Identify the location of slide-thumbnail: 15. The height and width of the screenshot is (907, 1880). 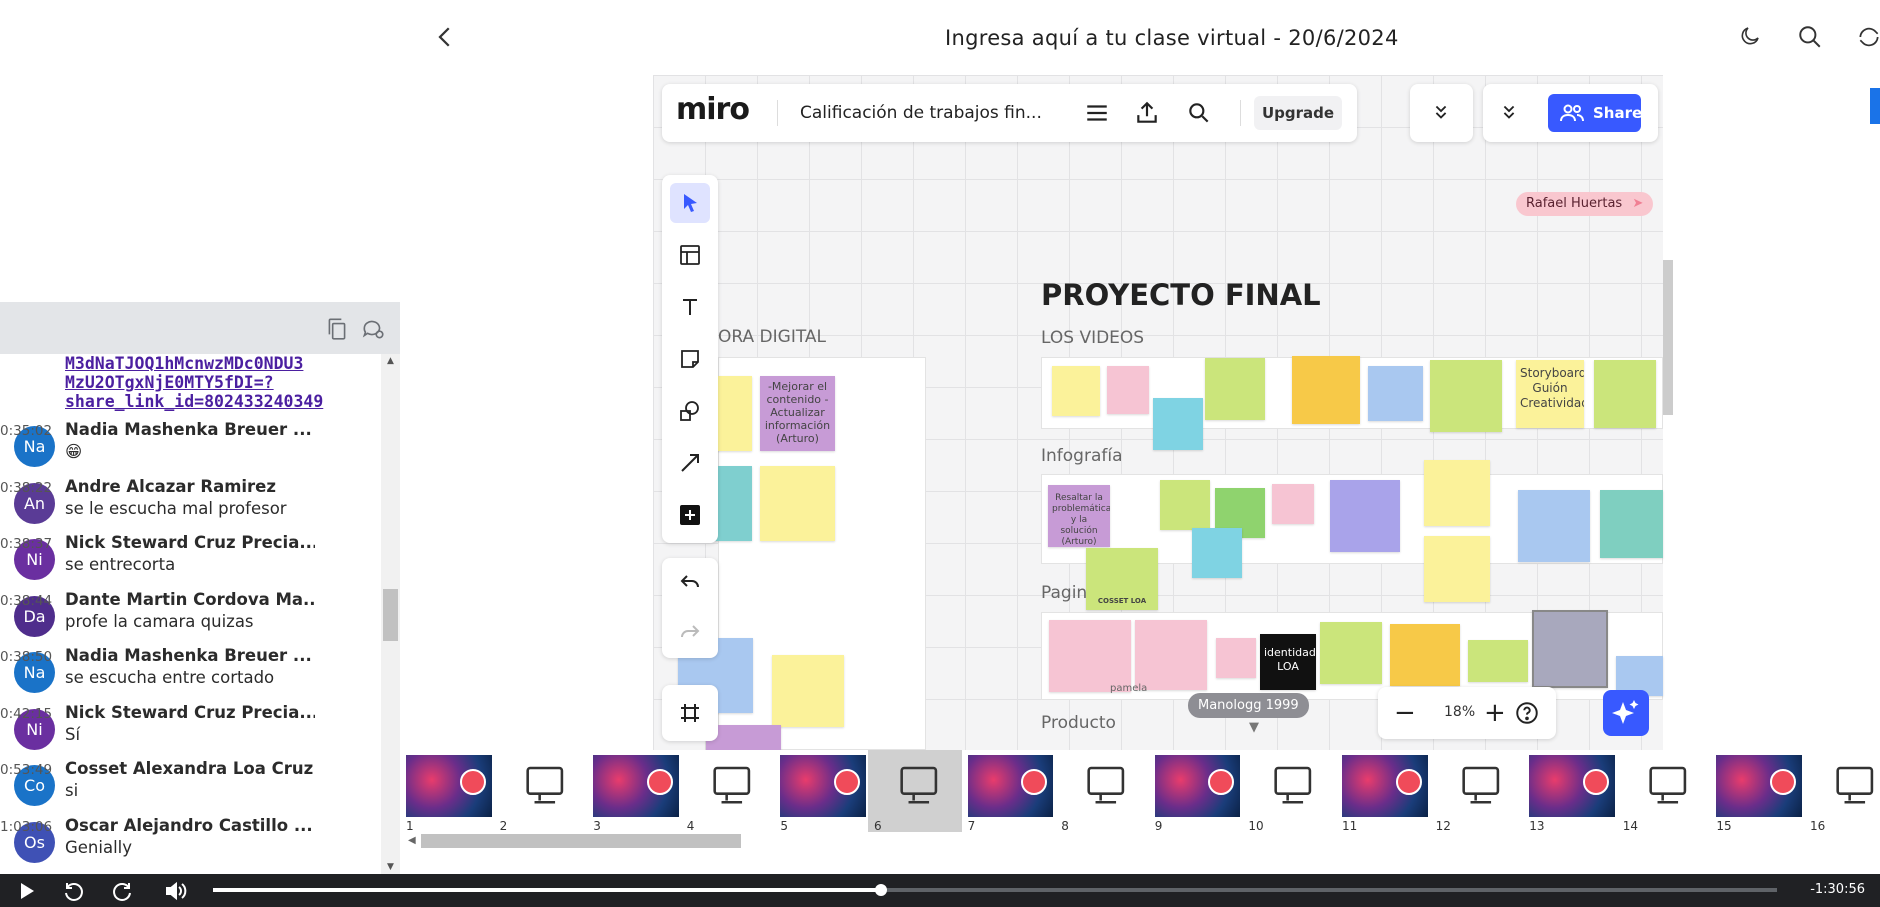
(1757, 791).